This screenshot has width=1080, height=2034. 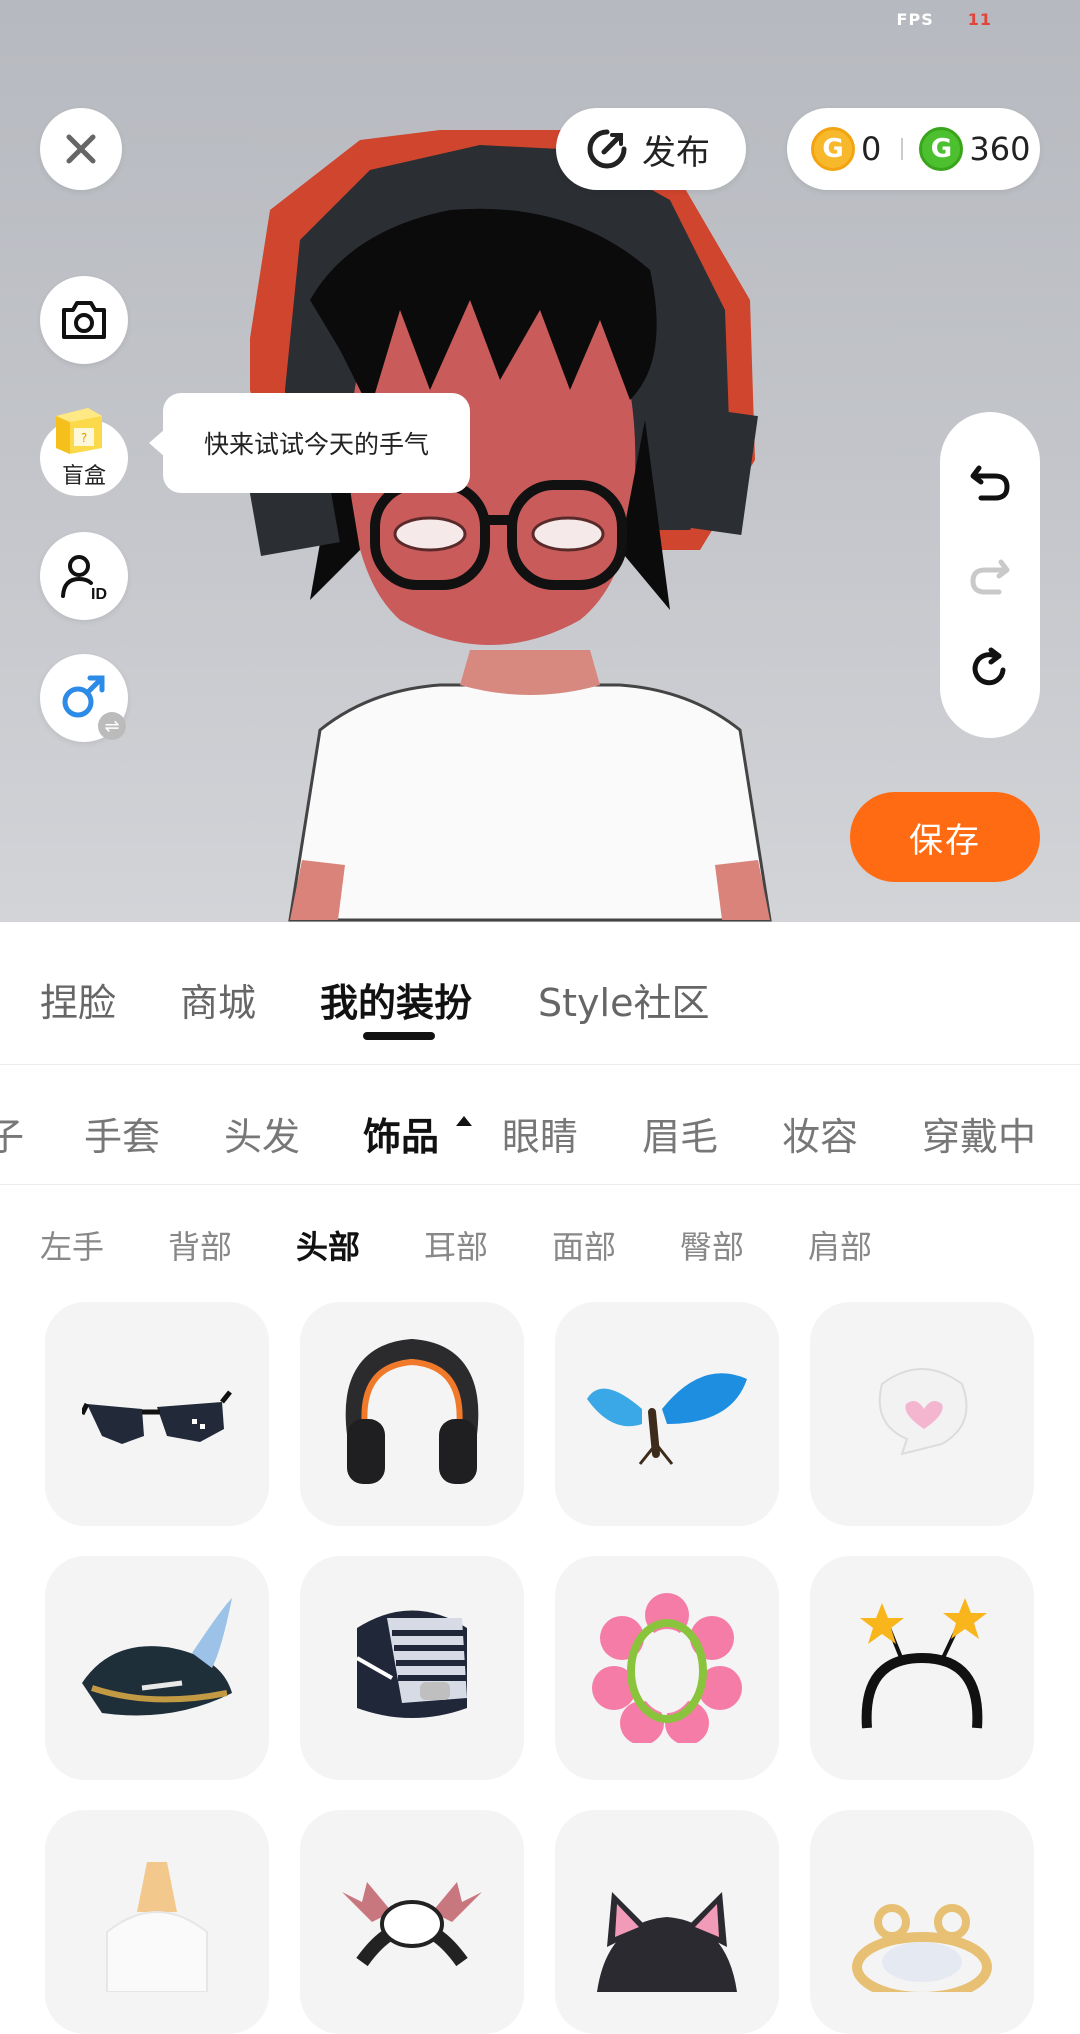 I want to click on category-accessories: 饰品, so click(x=401, y=1133).